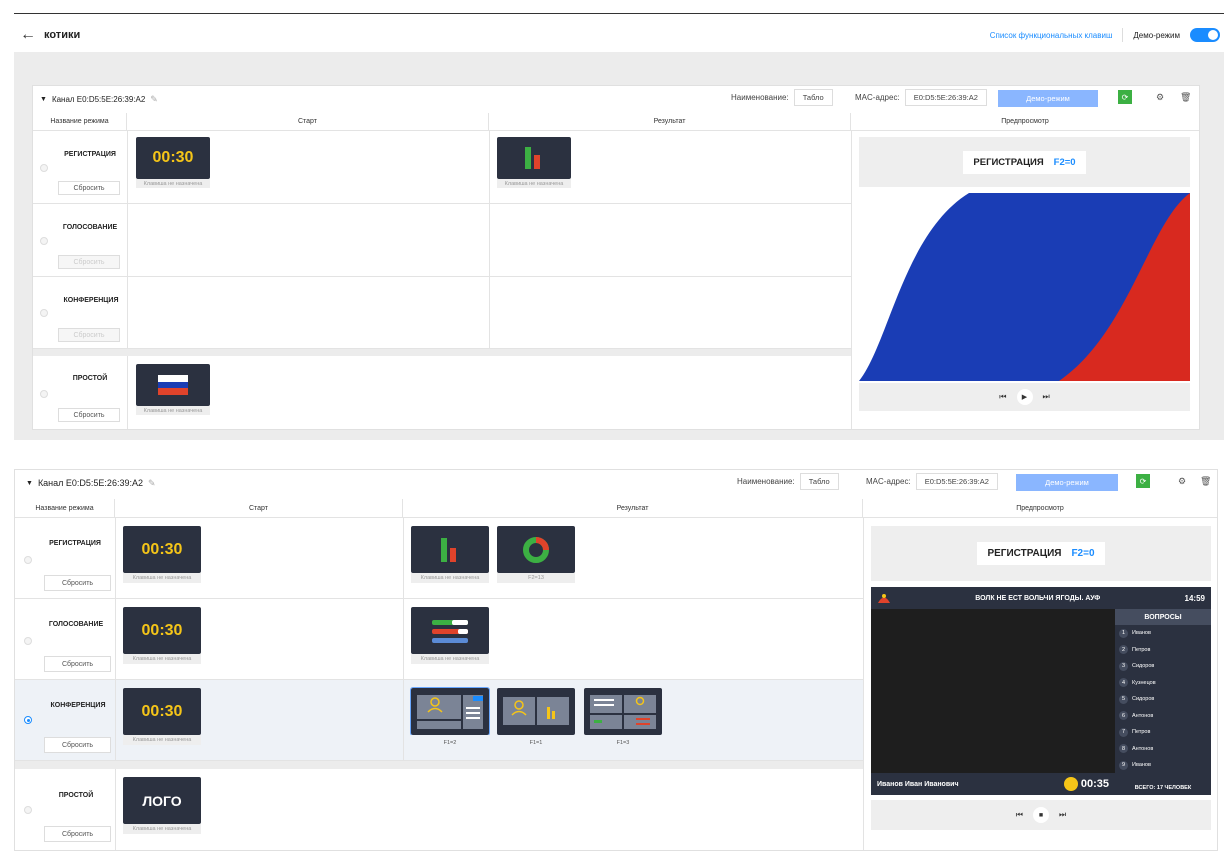 The image size is (1224, 854). Describe the element at coordinates (1163, 650) in the screenshot. I see `question-item: 2 Петров` at that location.